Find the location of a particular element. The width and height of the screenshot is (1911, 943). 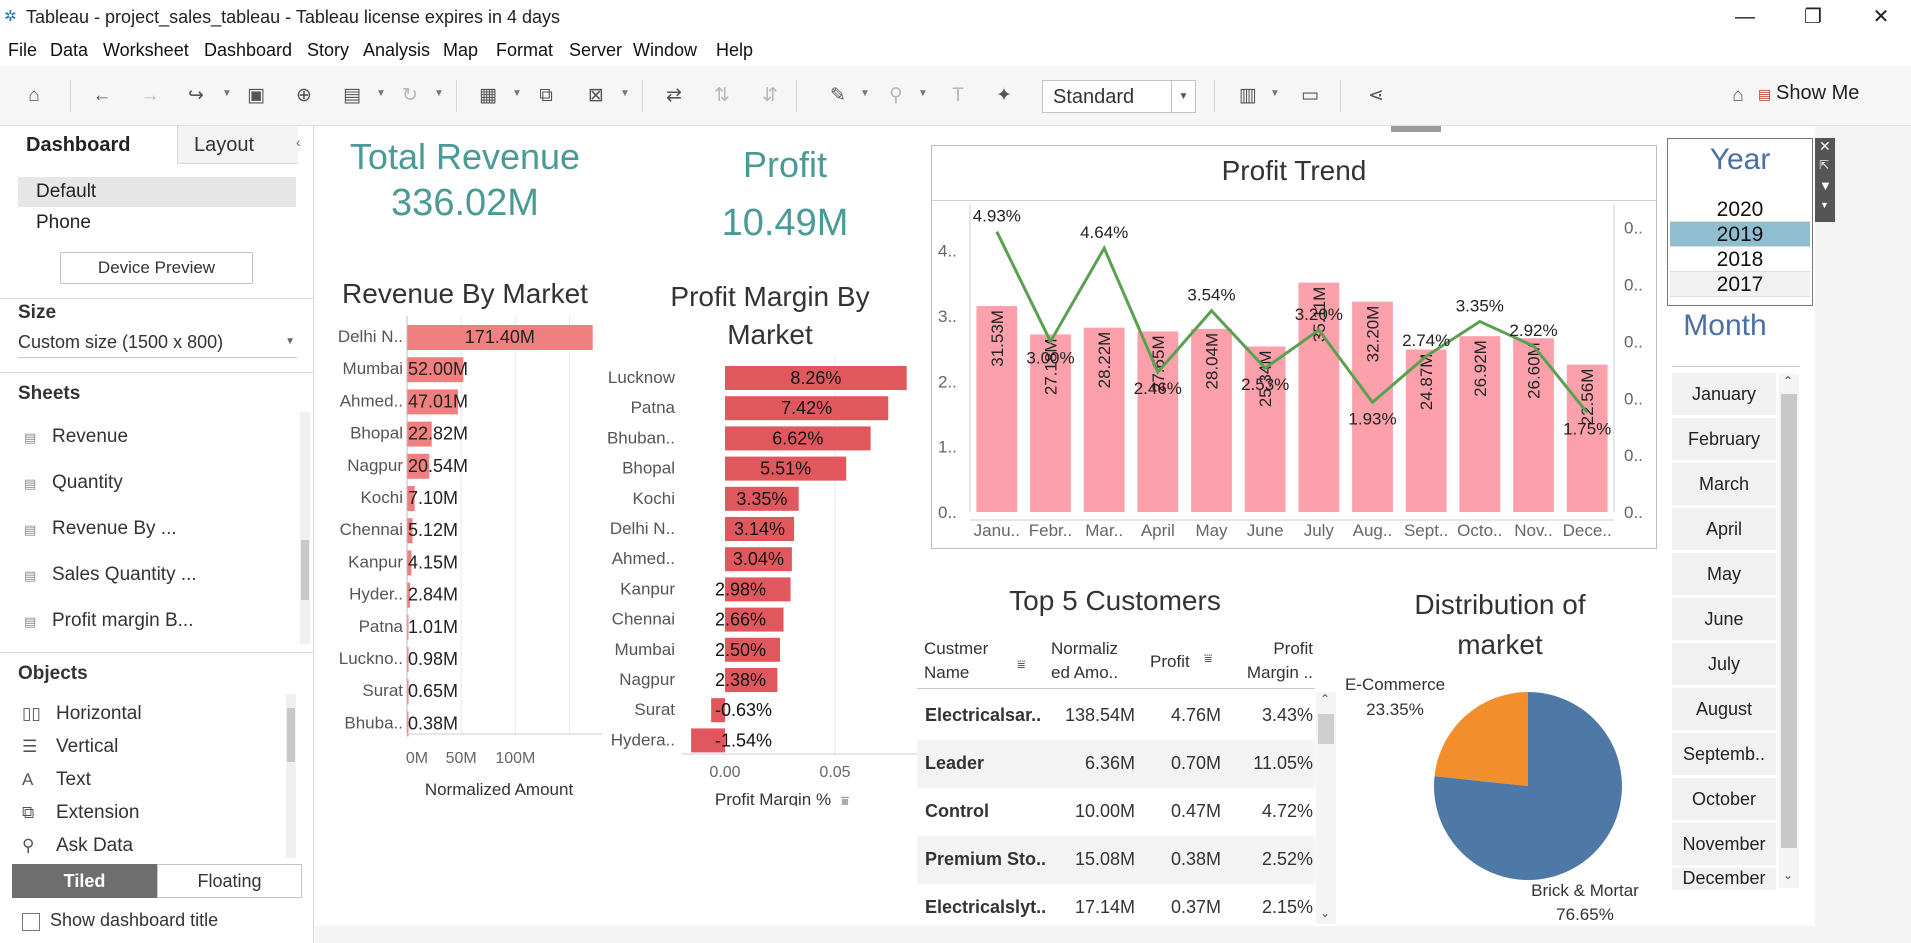

distribution-pie-chart: E-Commerce 23.35% Brick & Mortar 76.65% is located at coordinates (1495, 796).